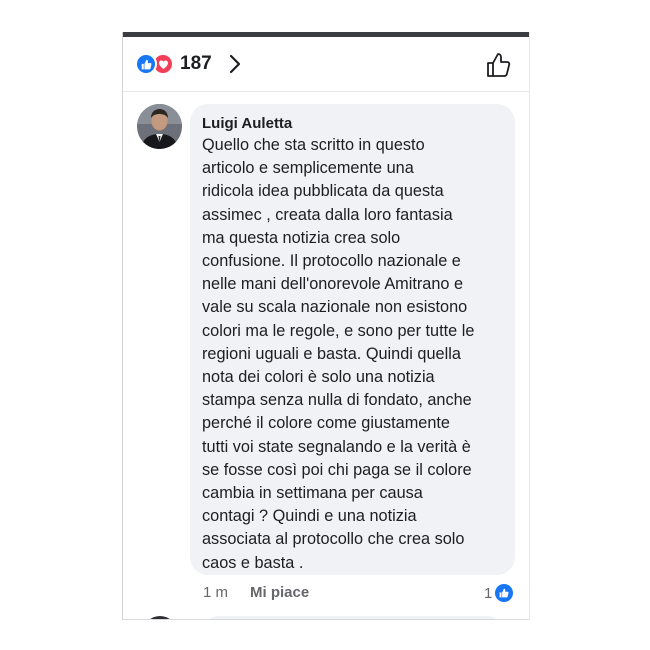  I want to click on comment-meta: 1 m Mi piace, so click(256, 592).